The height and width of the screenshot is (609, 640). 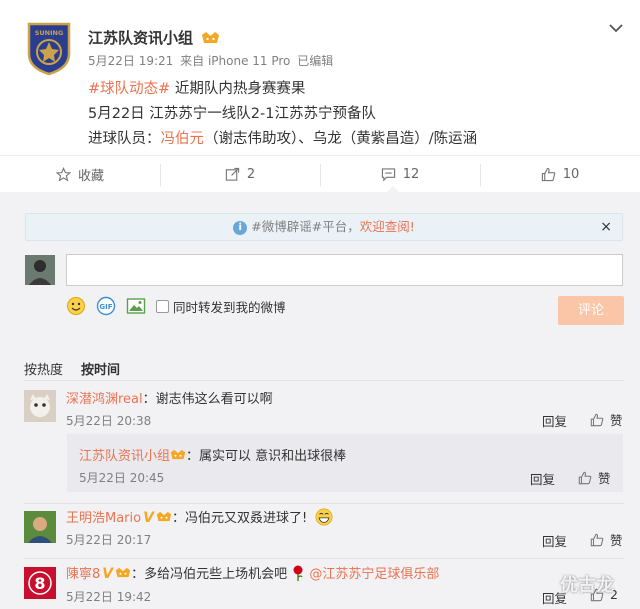 I want to click on post-author: 江苏队资讯小组, so click(x=154, y=37).